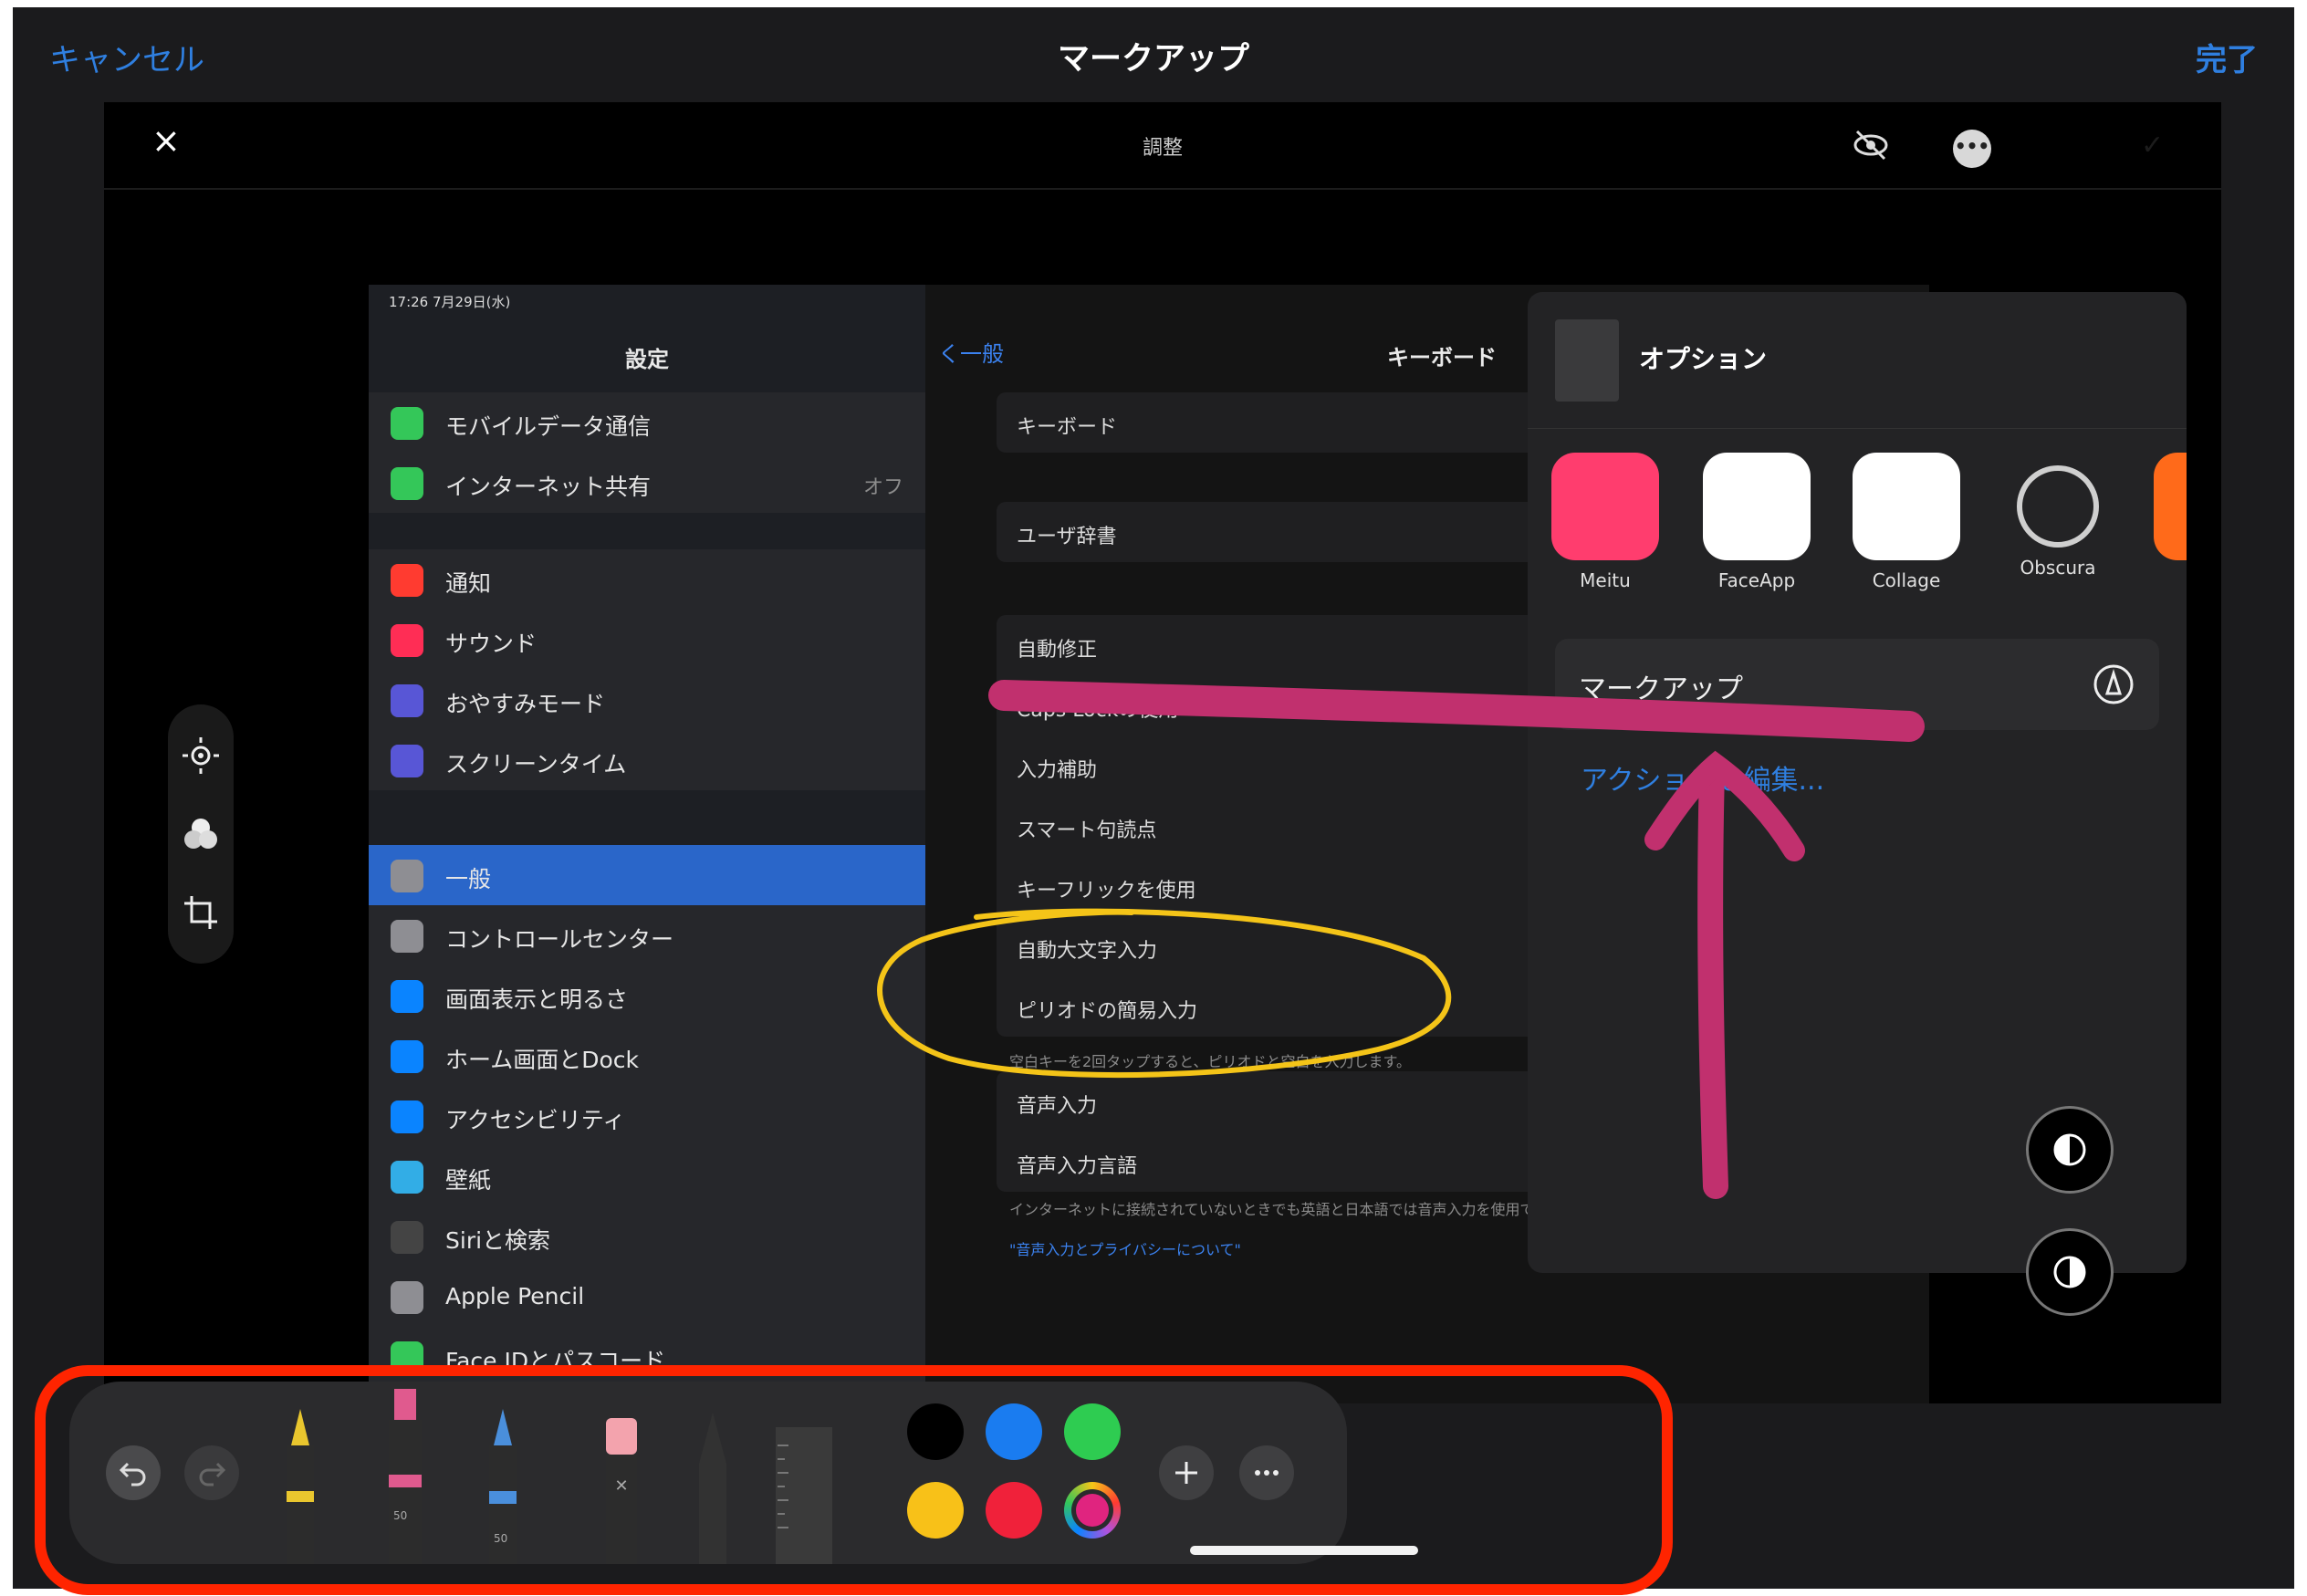  Describe the element at coordinates (647, 700) in the screenshot. I see `settings-row: おやすみモード` at that location.